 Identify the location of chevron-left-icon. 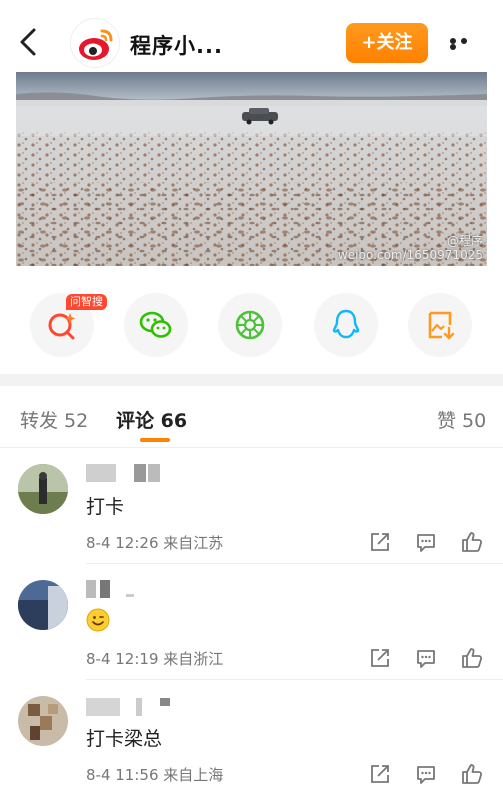
(28, 42).